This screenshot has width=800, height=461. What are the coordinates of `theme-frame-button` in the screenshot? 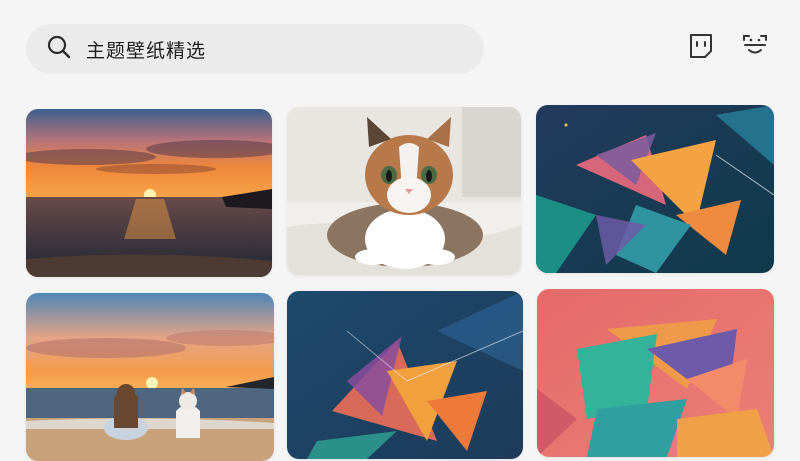 It's located at (701, 45).